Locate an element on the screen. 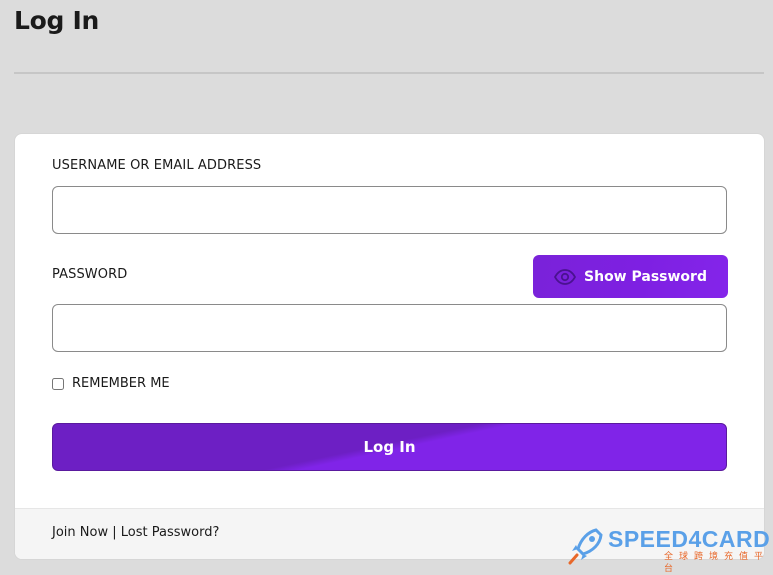 The width and height of the screenshot is (773, 575). remember-me-checkbox is located at coordinates (58, 383).